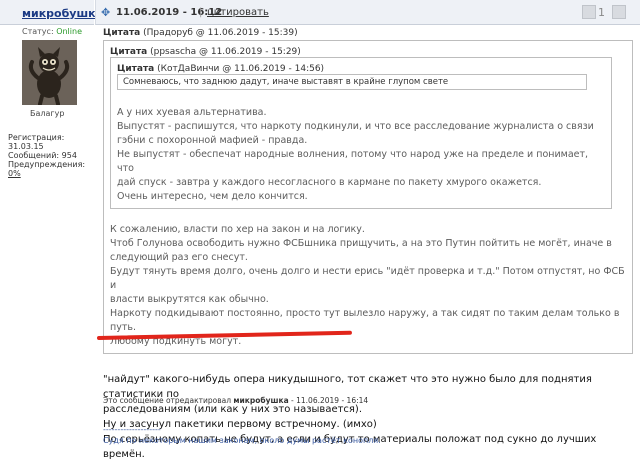 The height and width of the screenshot is (462, 640). What do you see at coordinates (52, 31) in the screenshot?
I see `status-line: Статус: Online` at bounding box center [52, 31].